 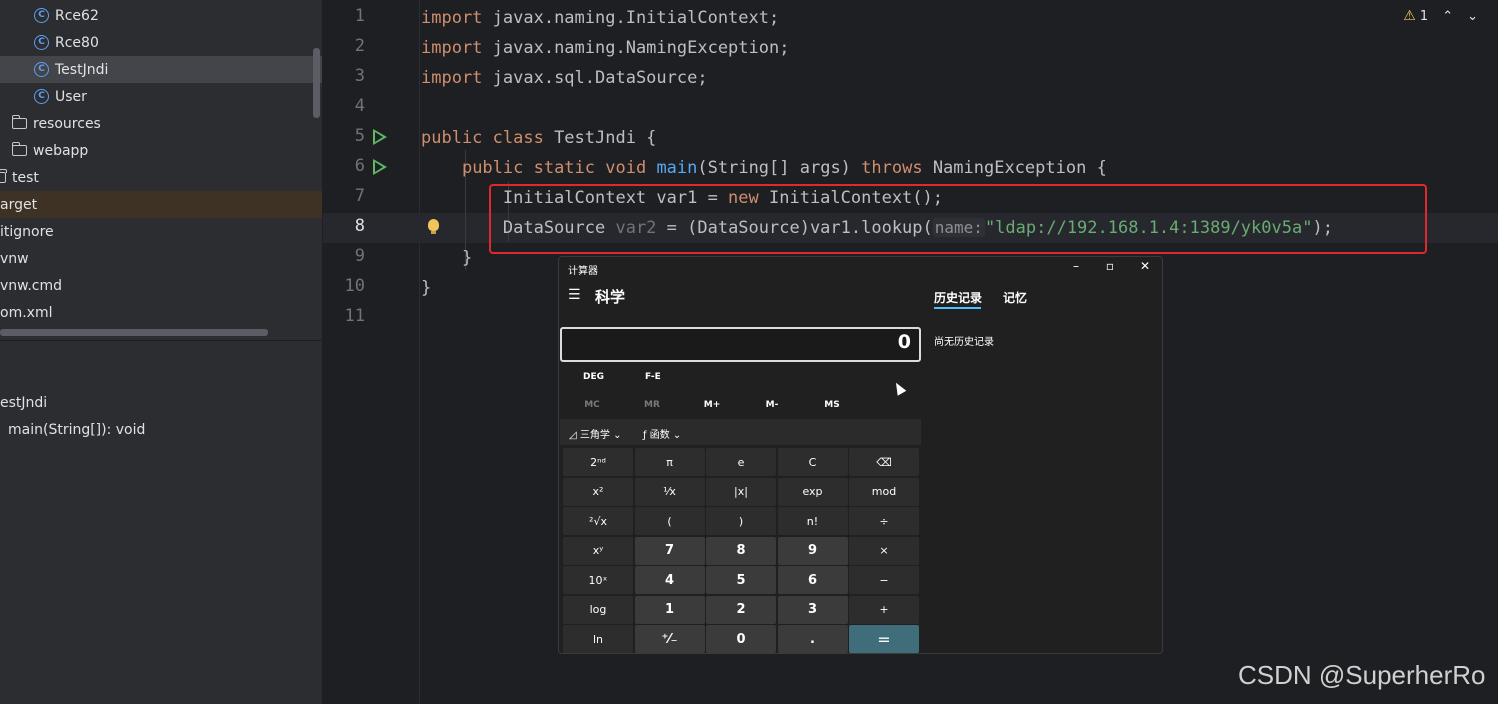 What do you see at coordinates (359, 46) in the screenshot?
I see `line-number: 2` at bounding box center [359, 46].